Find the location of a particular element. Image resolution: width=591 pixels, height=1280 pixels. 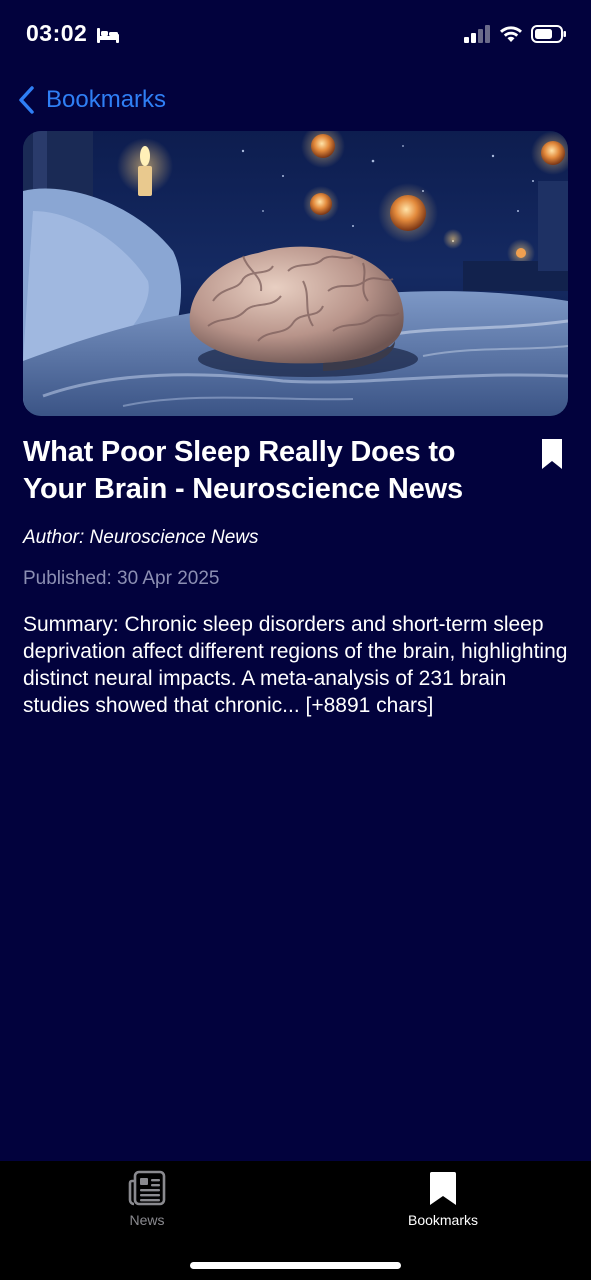

tab-news: News is located at coordinates (147, 1198).